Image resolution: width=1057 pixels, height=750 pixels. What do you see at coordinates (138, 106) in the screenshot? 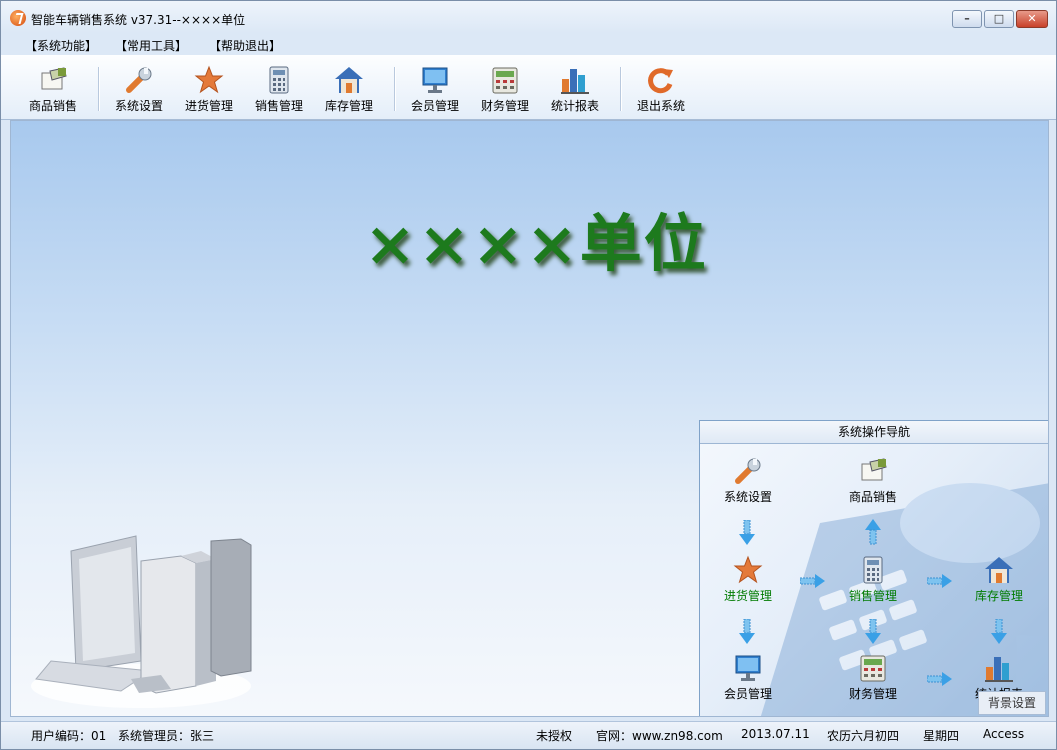
I see `toolbar-label: 系统设置` at bounding box center [138, 106].